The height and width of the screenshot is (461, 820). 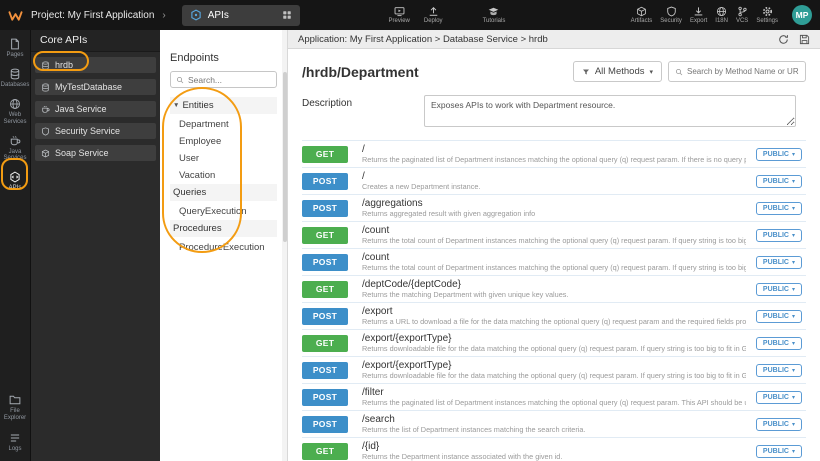 What do you see at coordinates (163, 15) in the screenshot?
I see `chevron-right-icon: ›` at bounding box center [163, 15].